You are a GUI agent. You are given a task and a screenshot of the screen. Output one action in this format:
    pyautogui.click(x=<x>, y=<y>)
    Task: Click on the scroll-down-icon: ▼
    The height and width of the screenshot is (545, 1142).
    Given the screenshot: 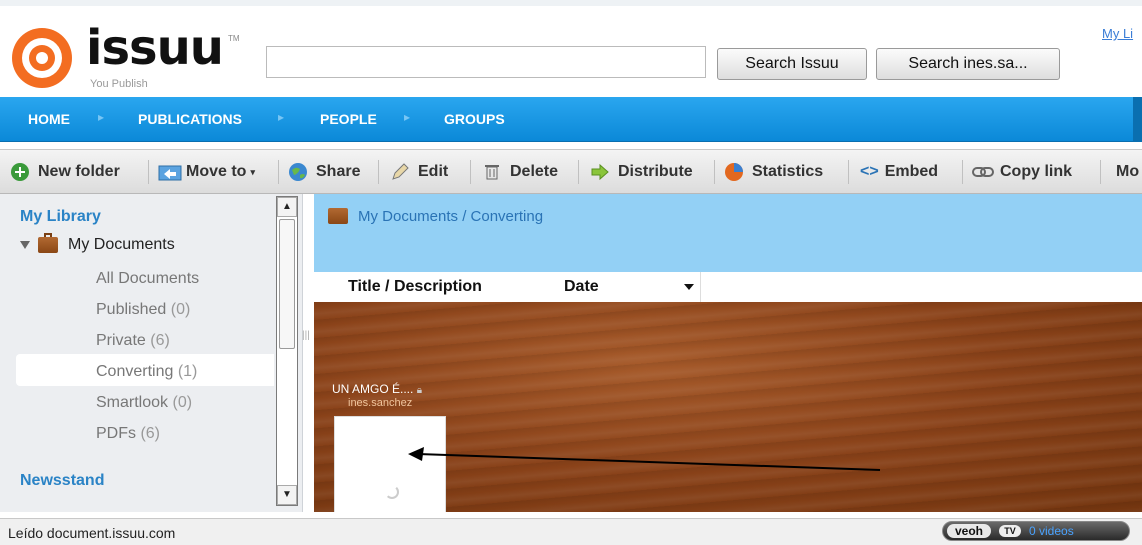 What is the action you would take?
    pyautogui.click(x=287, y=495)
    